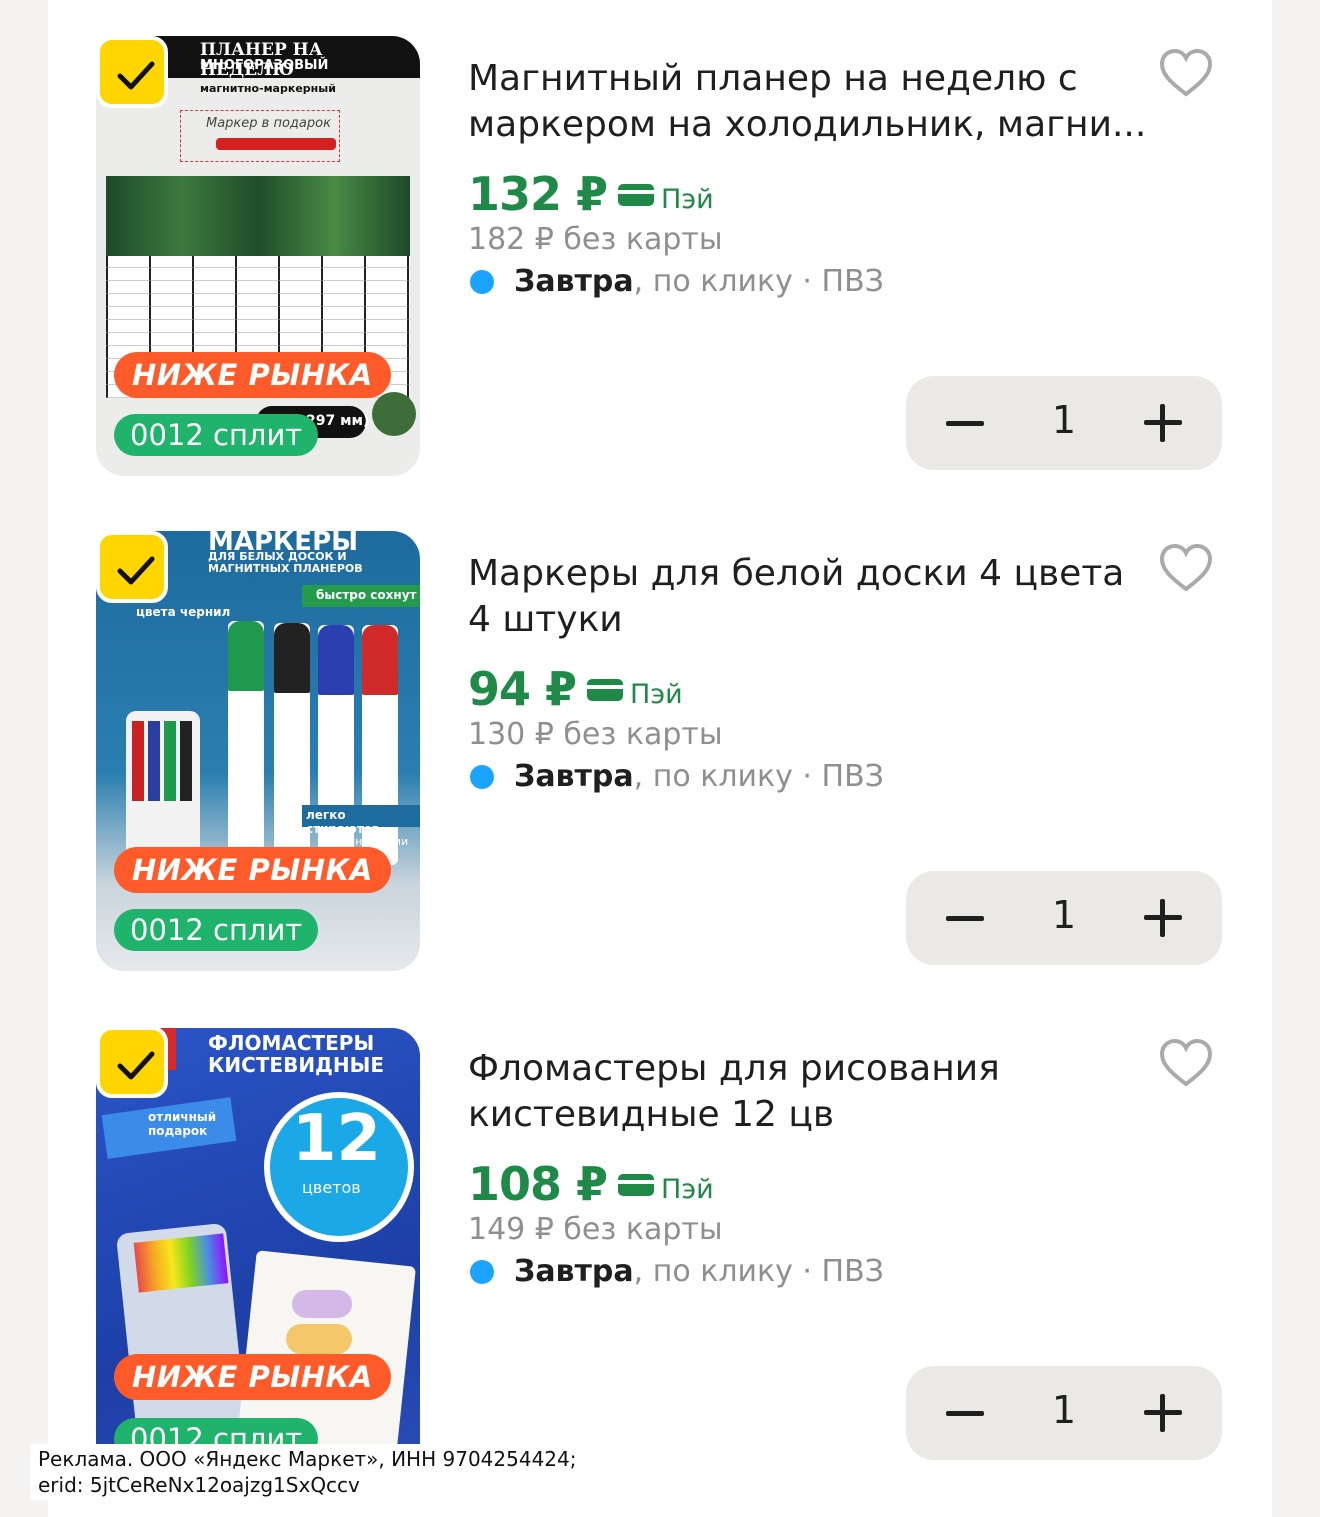  Describe the element at coordinates (522, 689) in the screenshot. I see `price: 94 ₽` at that location.